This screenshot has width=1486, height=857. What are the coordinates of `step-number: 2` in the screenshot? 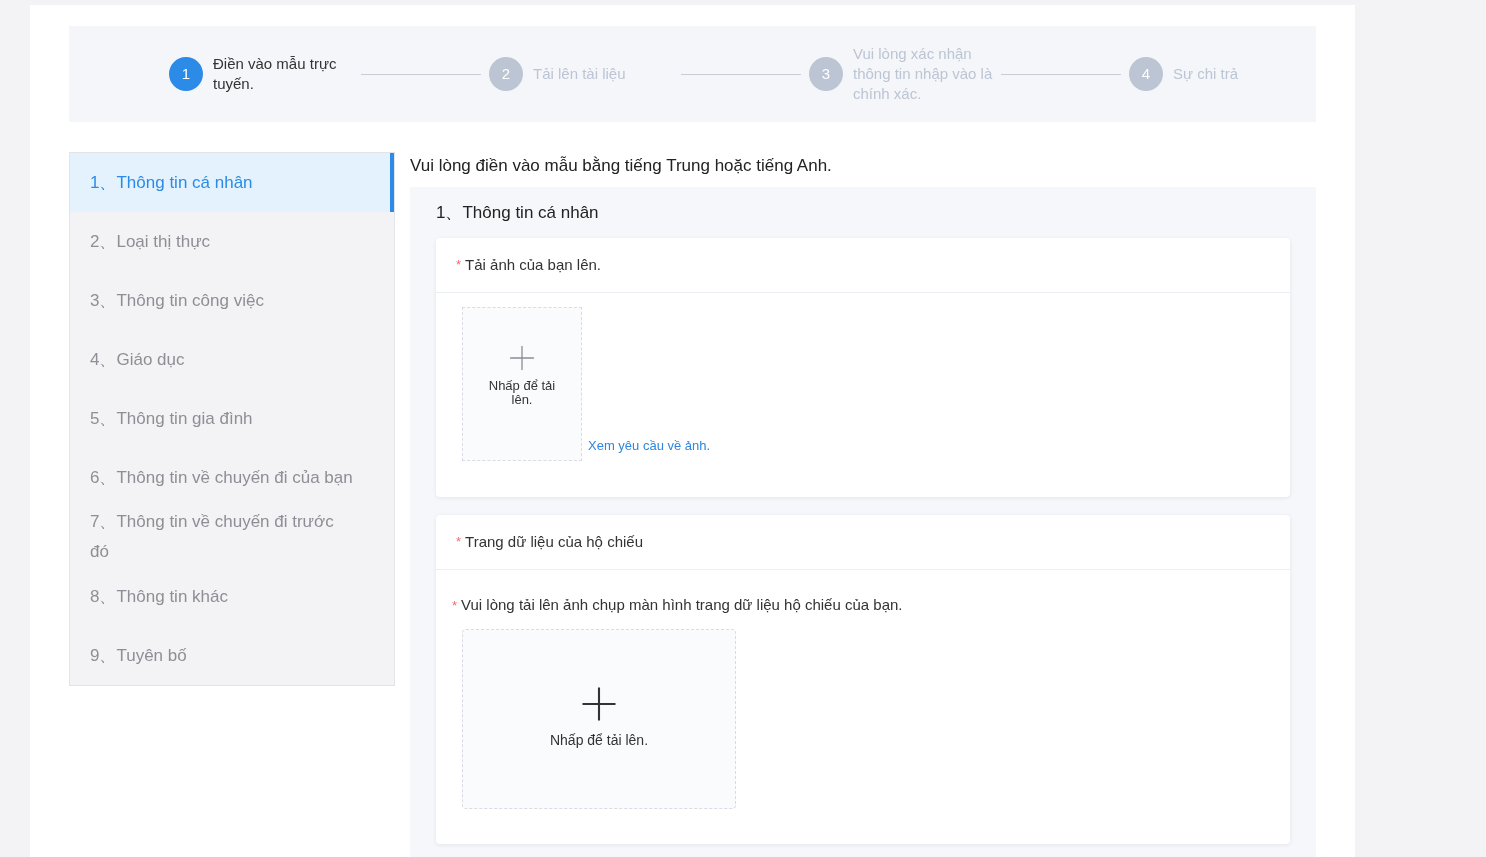 It's located at (506, 74).